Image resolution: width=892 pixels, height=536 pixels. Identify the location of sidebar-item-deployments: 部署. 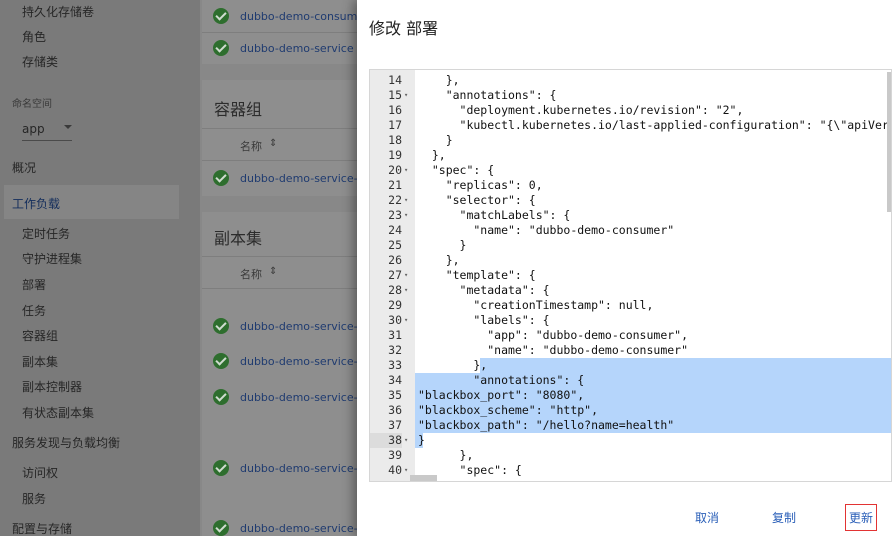
(34, 284).